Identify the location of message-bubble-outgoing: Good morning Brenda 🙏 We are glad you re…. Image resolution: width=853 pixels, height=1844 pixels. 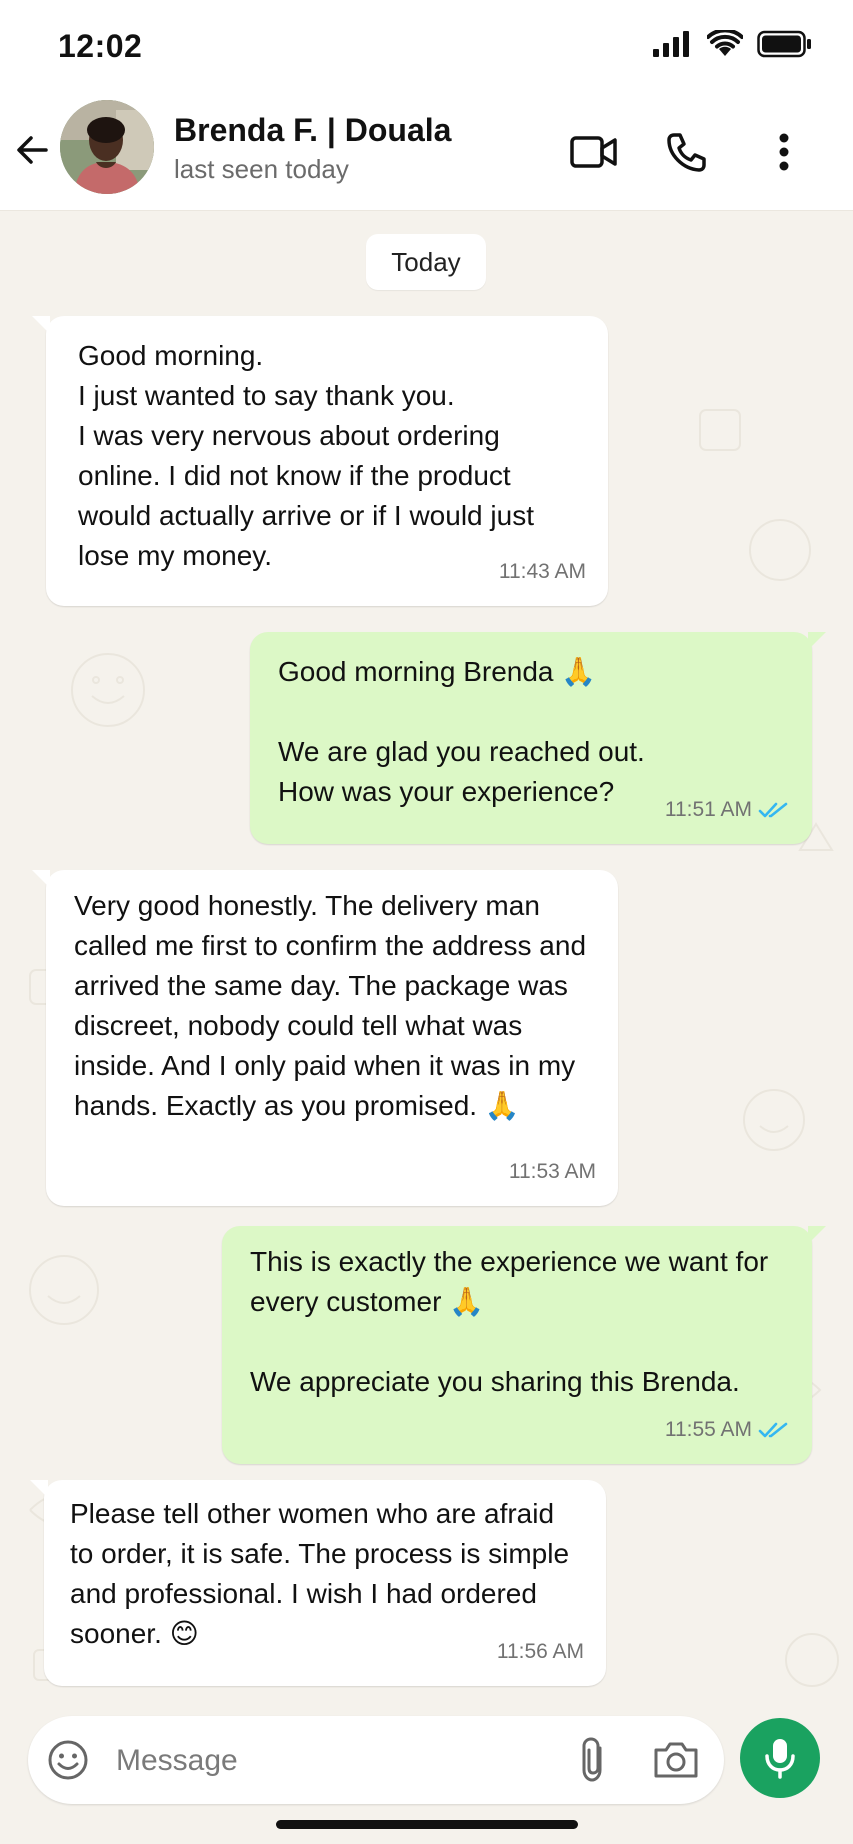
(538, 738).